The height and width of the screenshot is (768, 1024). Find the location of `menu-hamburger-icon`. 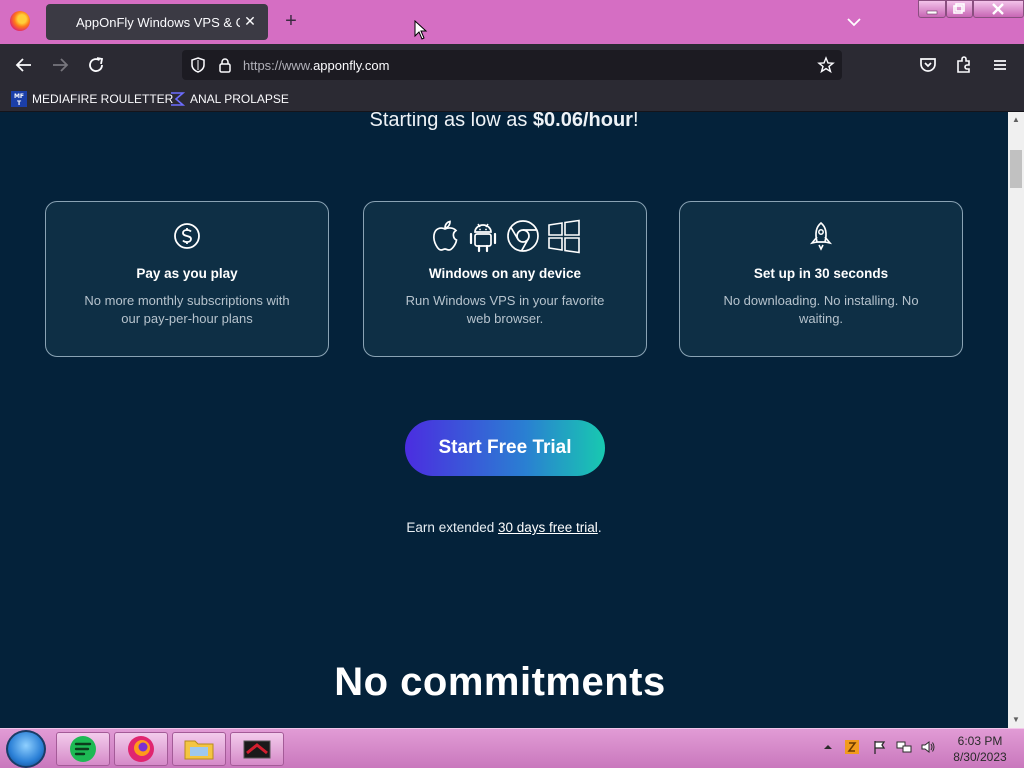

menu-hamburger-icon is located at coordinates (1000, 65).